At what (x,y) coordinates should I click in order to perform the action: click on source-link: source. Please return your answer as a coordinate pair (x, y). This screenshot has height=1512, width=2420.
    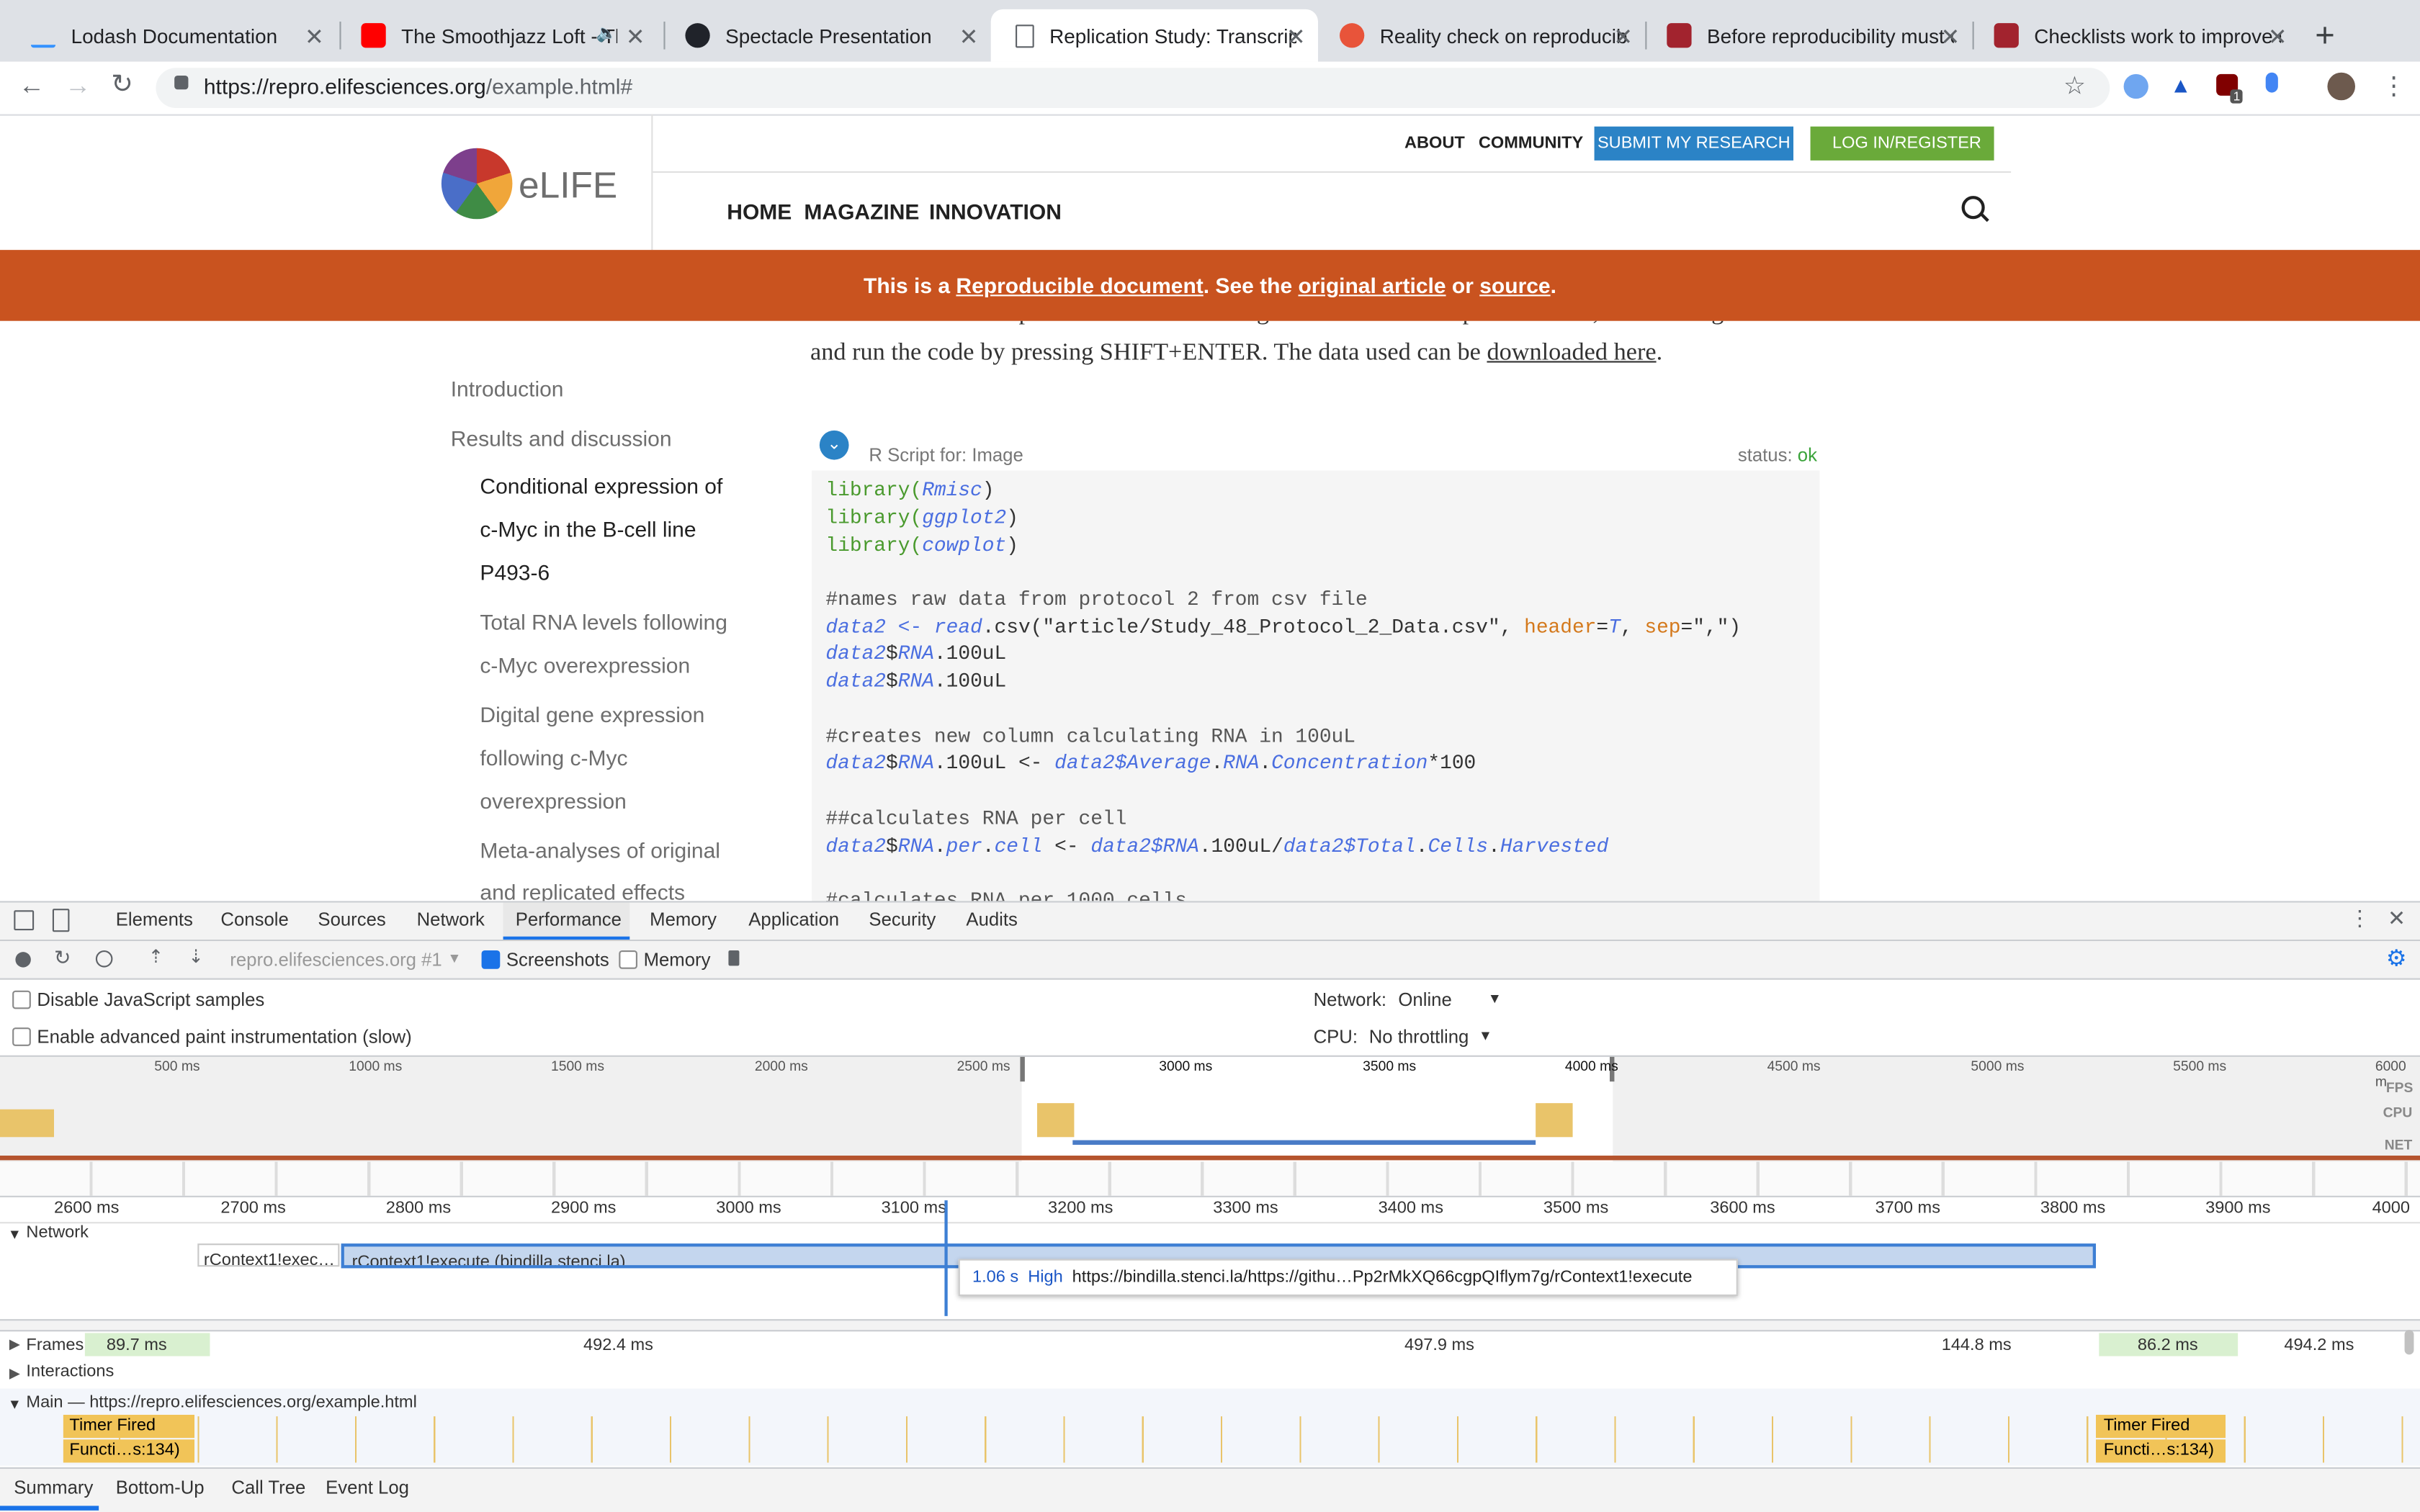
    Looking at the image, I should click on (1515, 285).